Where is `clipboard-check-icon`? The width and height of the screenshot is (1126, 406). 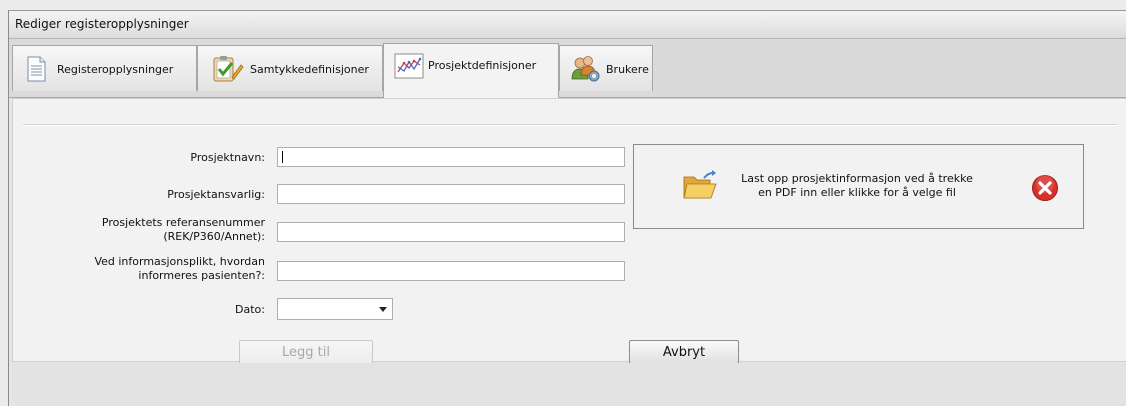 clipboard-check-icon is located at coordinates (228, 69).